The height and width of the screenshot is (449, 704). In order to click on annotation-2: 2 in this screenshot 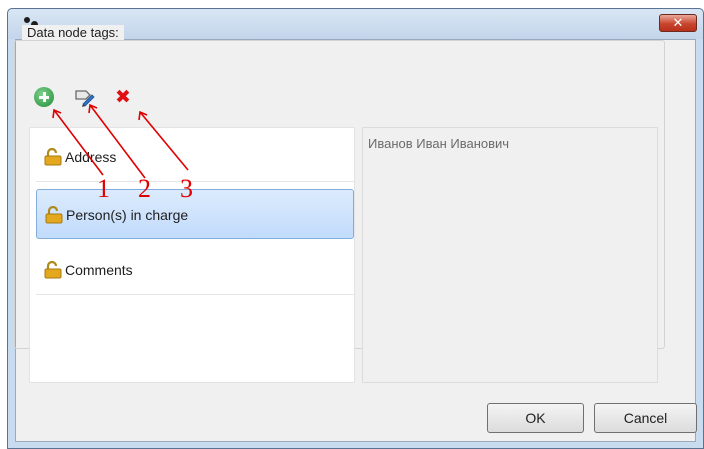, I will do `click(144, 188)`.